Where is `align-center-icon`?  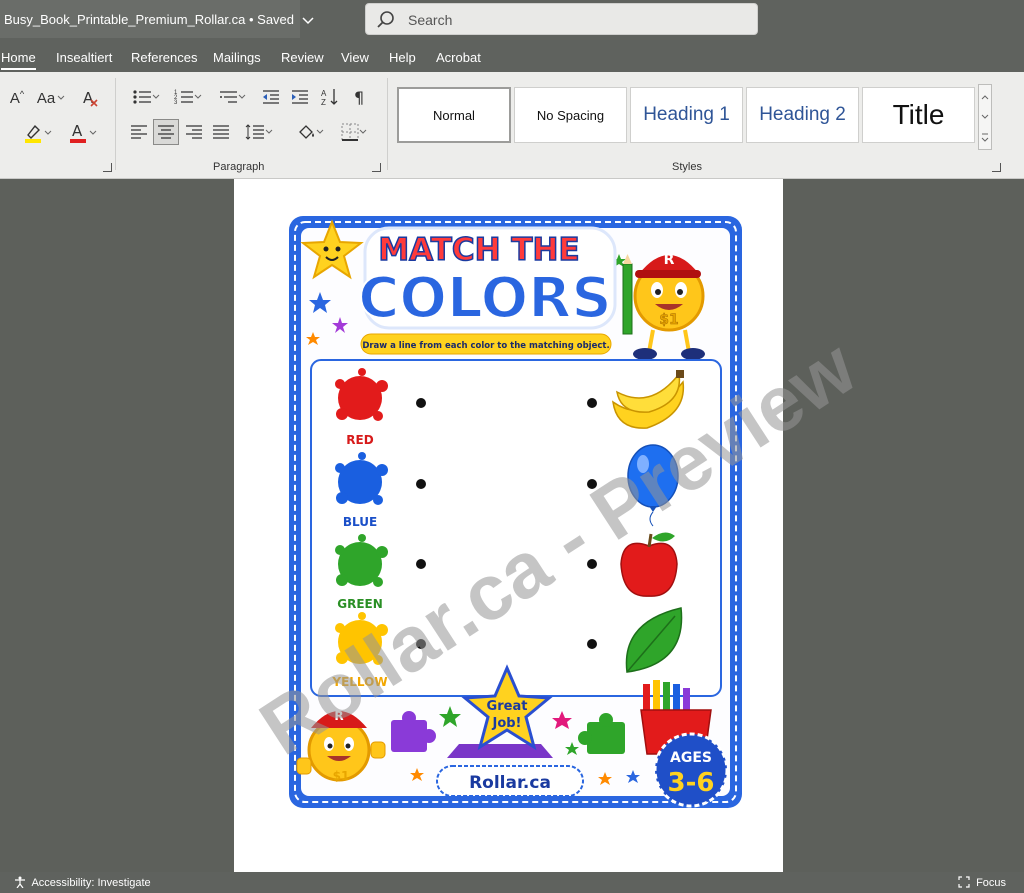
align-center-icon is located at coordinates (166, 132).